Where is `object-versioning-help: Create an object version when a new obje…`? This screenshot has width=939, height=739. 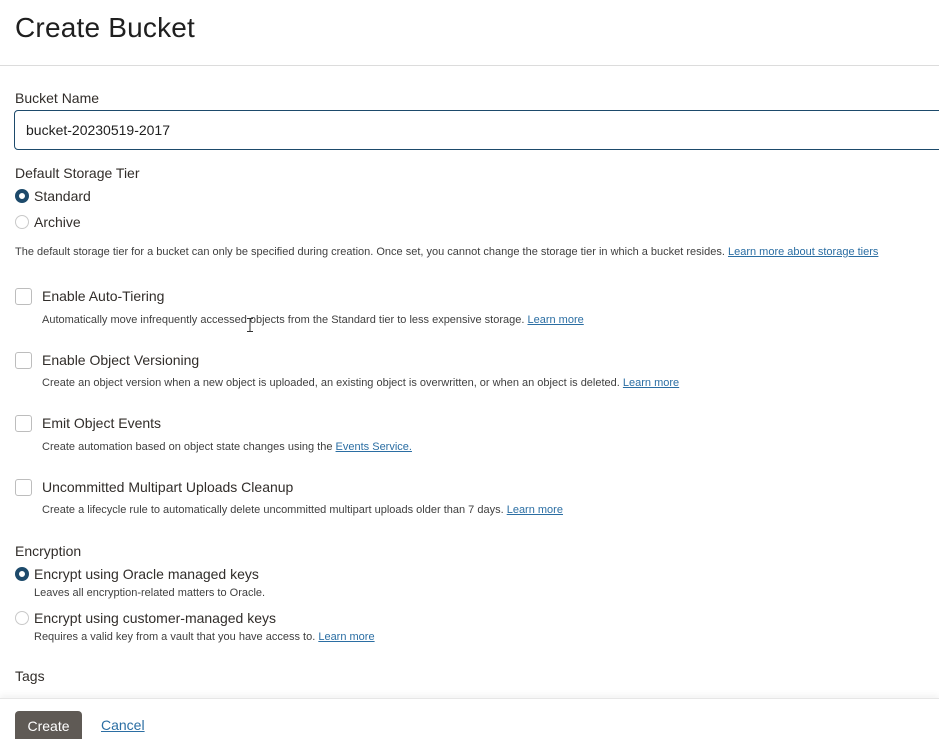 object-versioning-help: Create an object version when a new obje… is located at coordinates (360, 383).